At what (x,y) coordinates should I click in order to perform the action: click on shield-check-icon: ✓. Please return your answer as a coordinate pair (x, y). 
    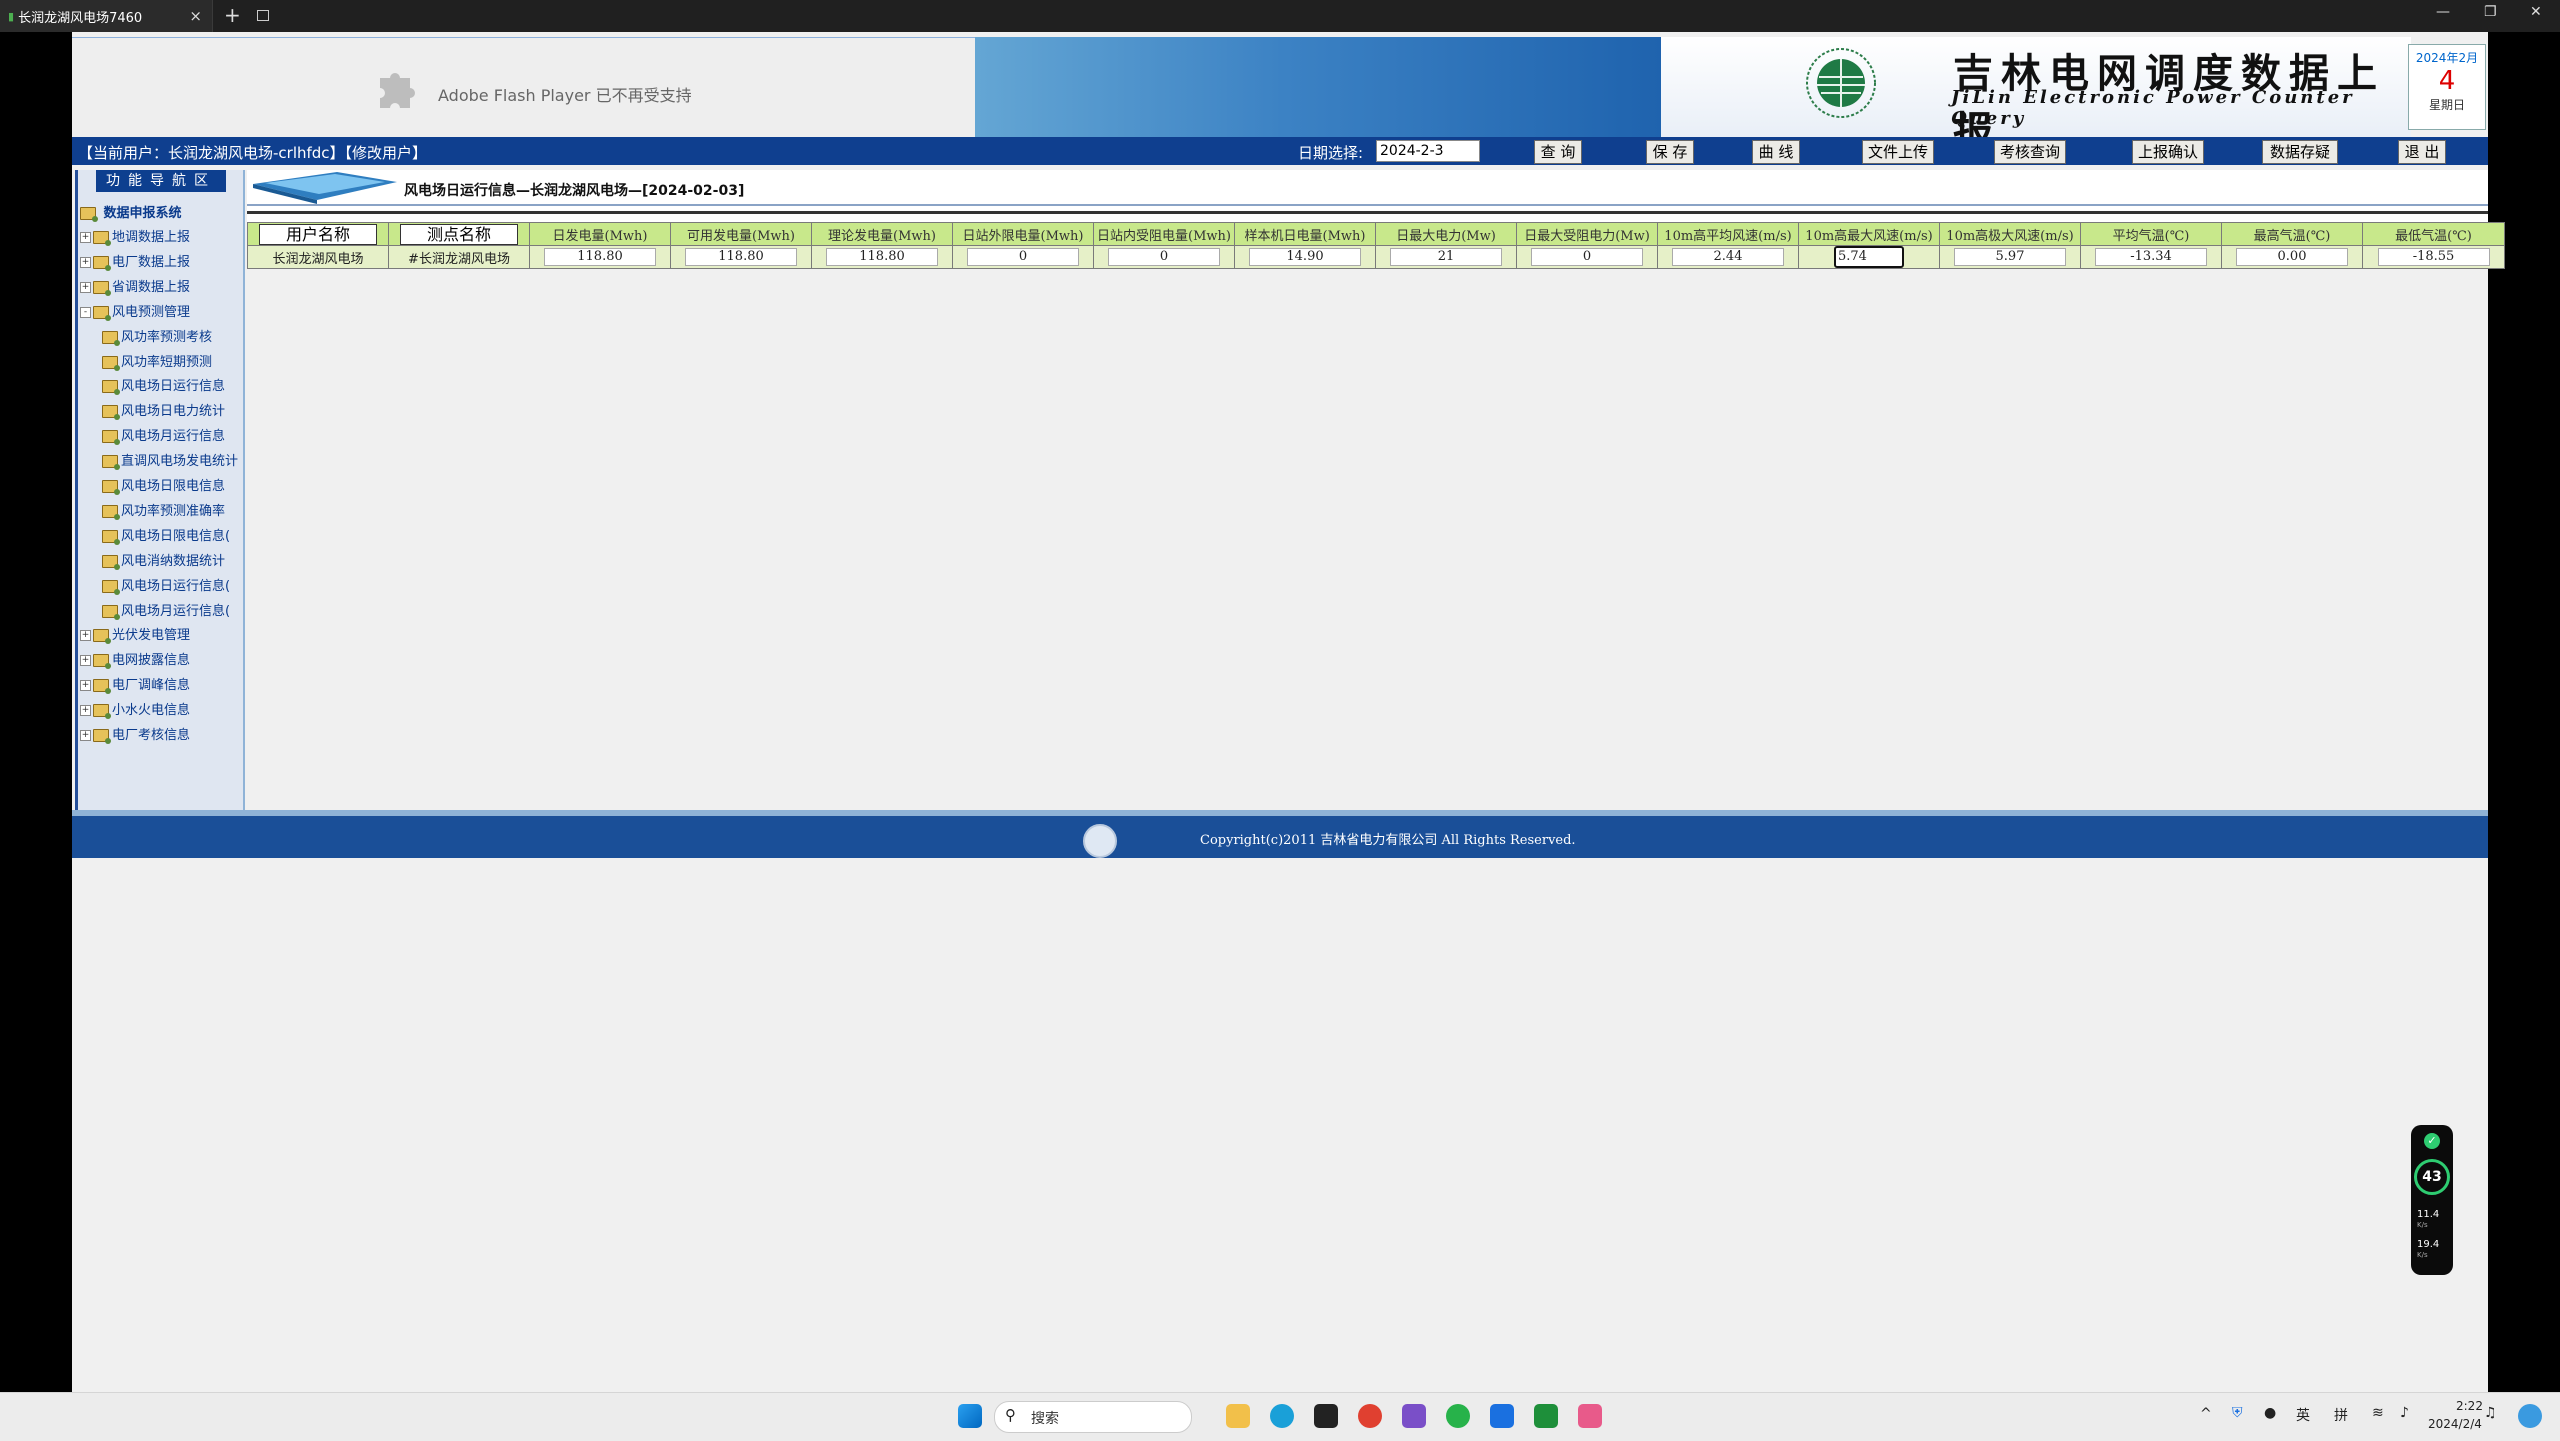
    Looking at the image, I should click on (2432, 1141).